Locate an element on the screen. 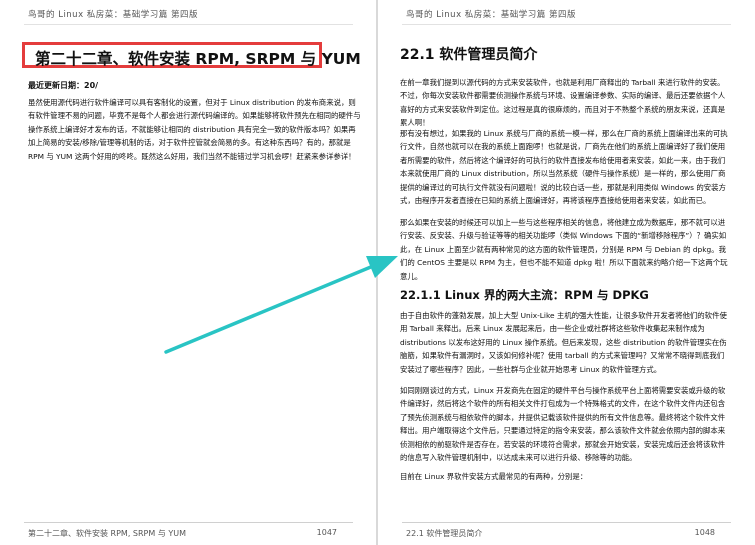  annotation-arrow is located at coordinates (281, 305).